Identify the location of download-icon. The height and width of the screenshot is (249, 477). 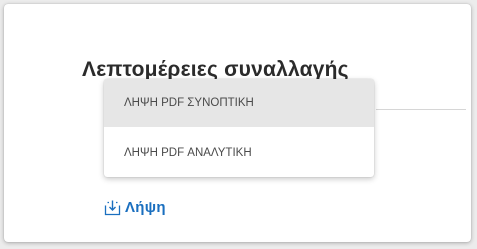
(112, 207).